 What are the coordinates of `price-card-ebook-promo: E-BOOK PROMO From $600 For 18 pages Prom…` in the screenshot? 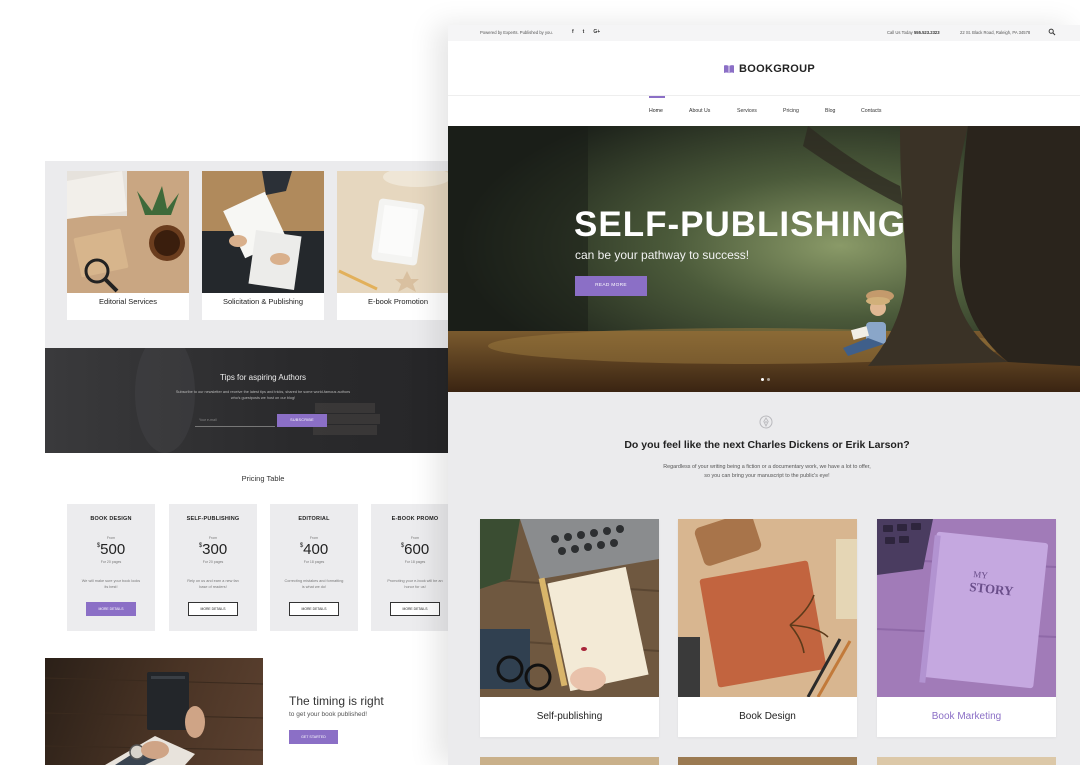 It's located at (415, 567).